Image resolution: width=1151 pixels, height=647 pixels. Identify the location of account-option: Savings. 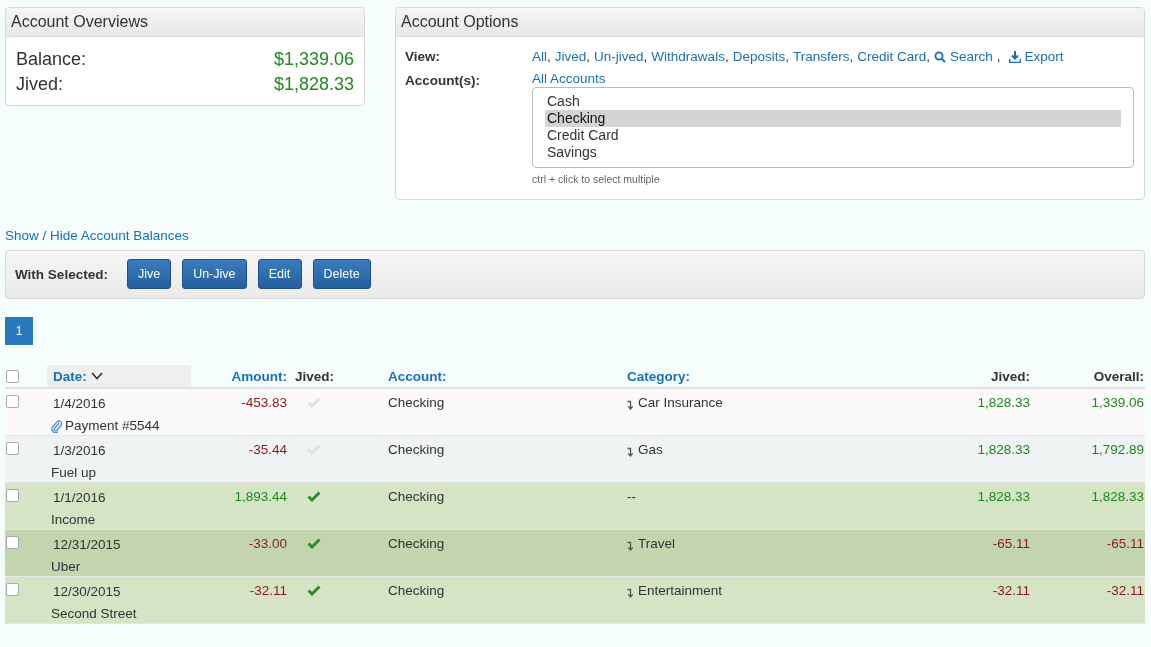
(833, 152).